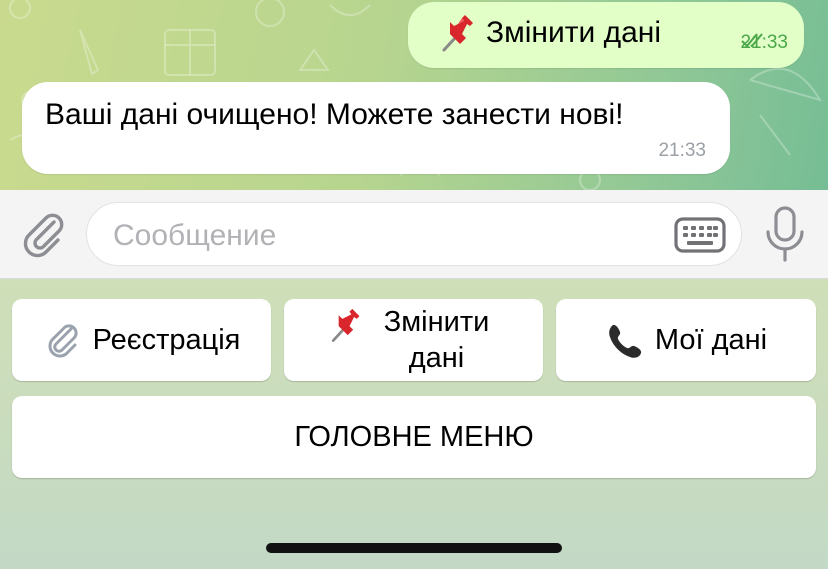  I want to click on outgoing-message-meta: 21:33, so click(764, 43).